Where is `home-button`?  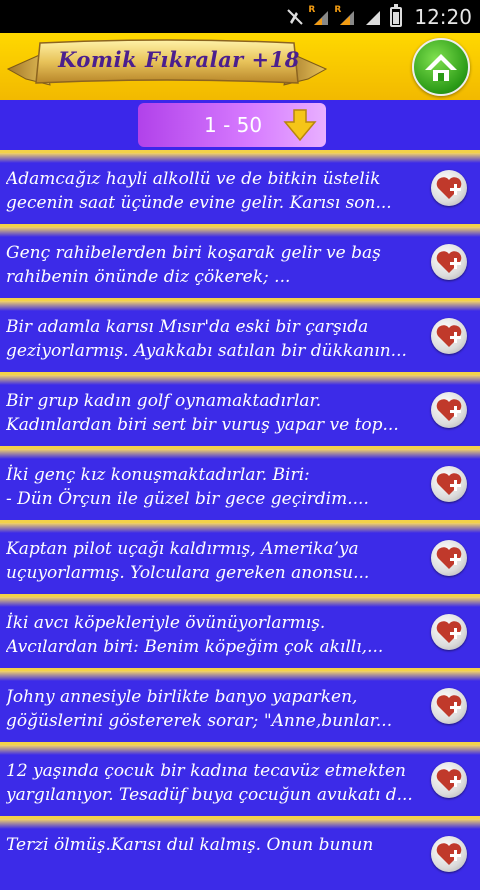
home-button is located at coordinates (441, 67).